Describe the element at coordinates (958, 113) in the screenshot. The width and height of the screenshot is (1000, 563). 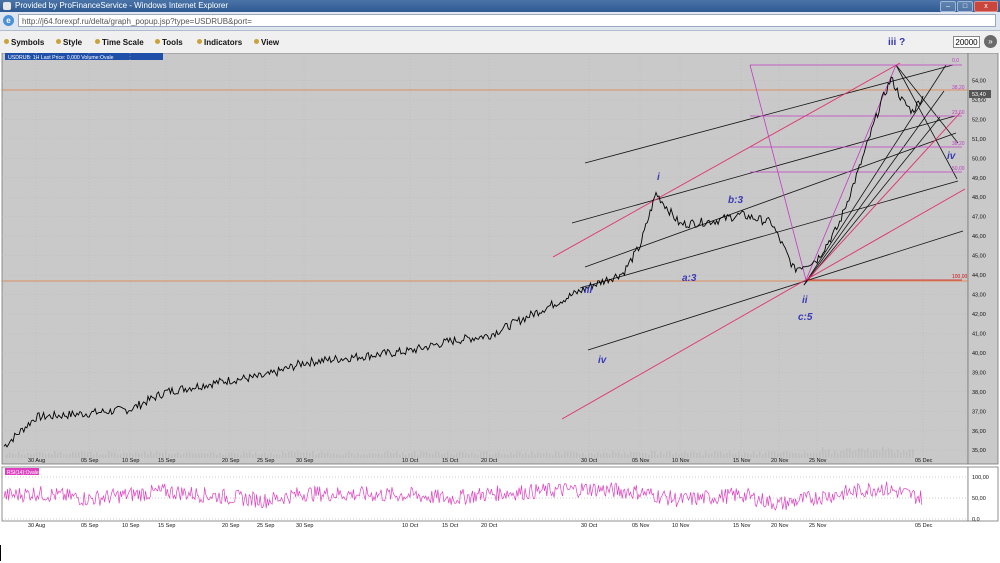
I see `fib-label-2360: 23,60` at that location.